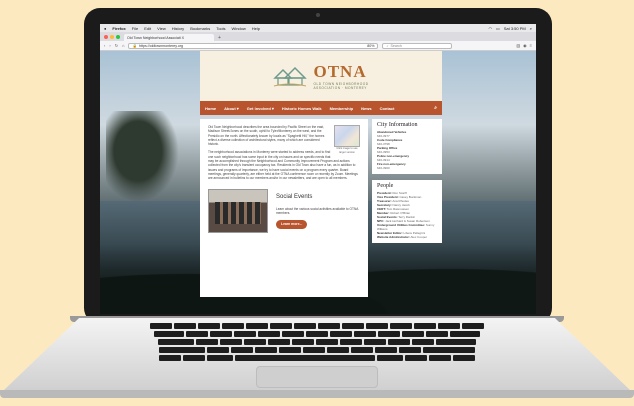 The width and height of the screenshot is (634, 406). Describe the element at coordinates (260, 108) in the screenshot. I see `nav-get-involved: Get Involved ▾` at that location.